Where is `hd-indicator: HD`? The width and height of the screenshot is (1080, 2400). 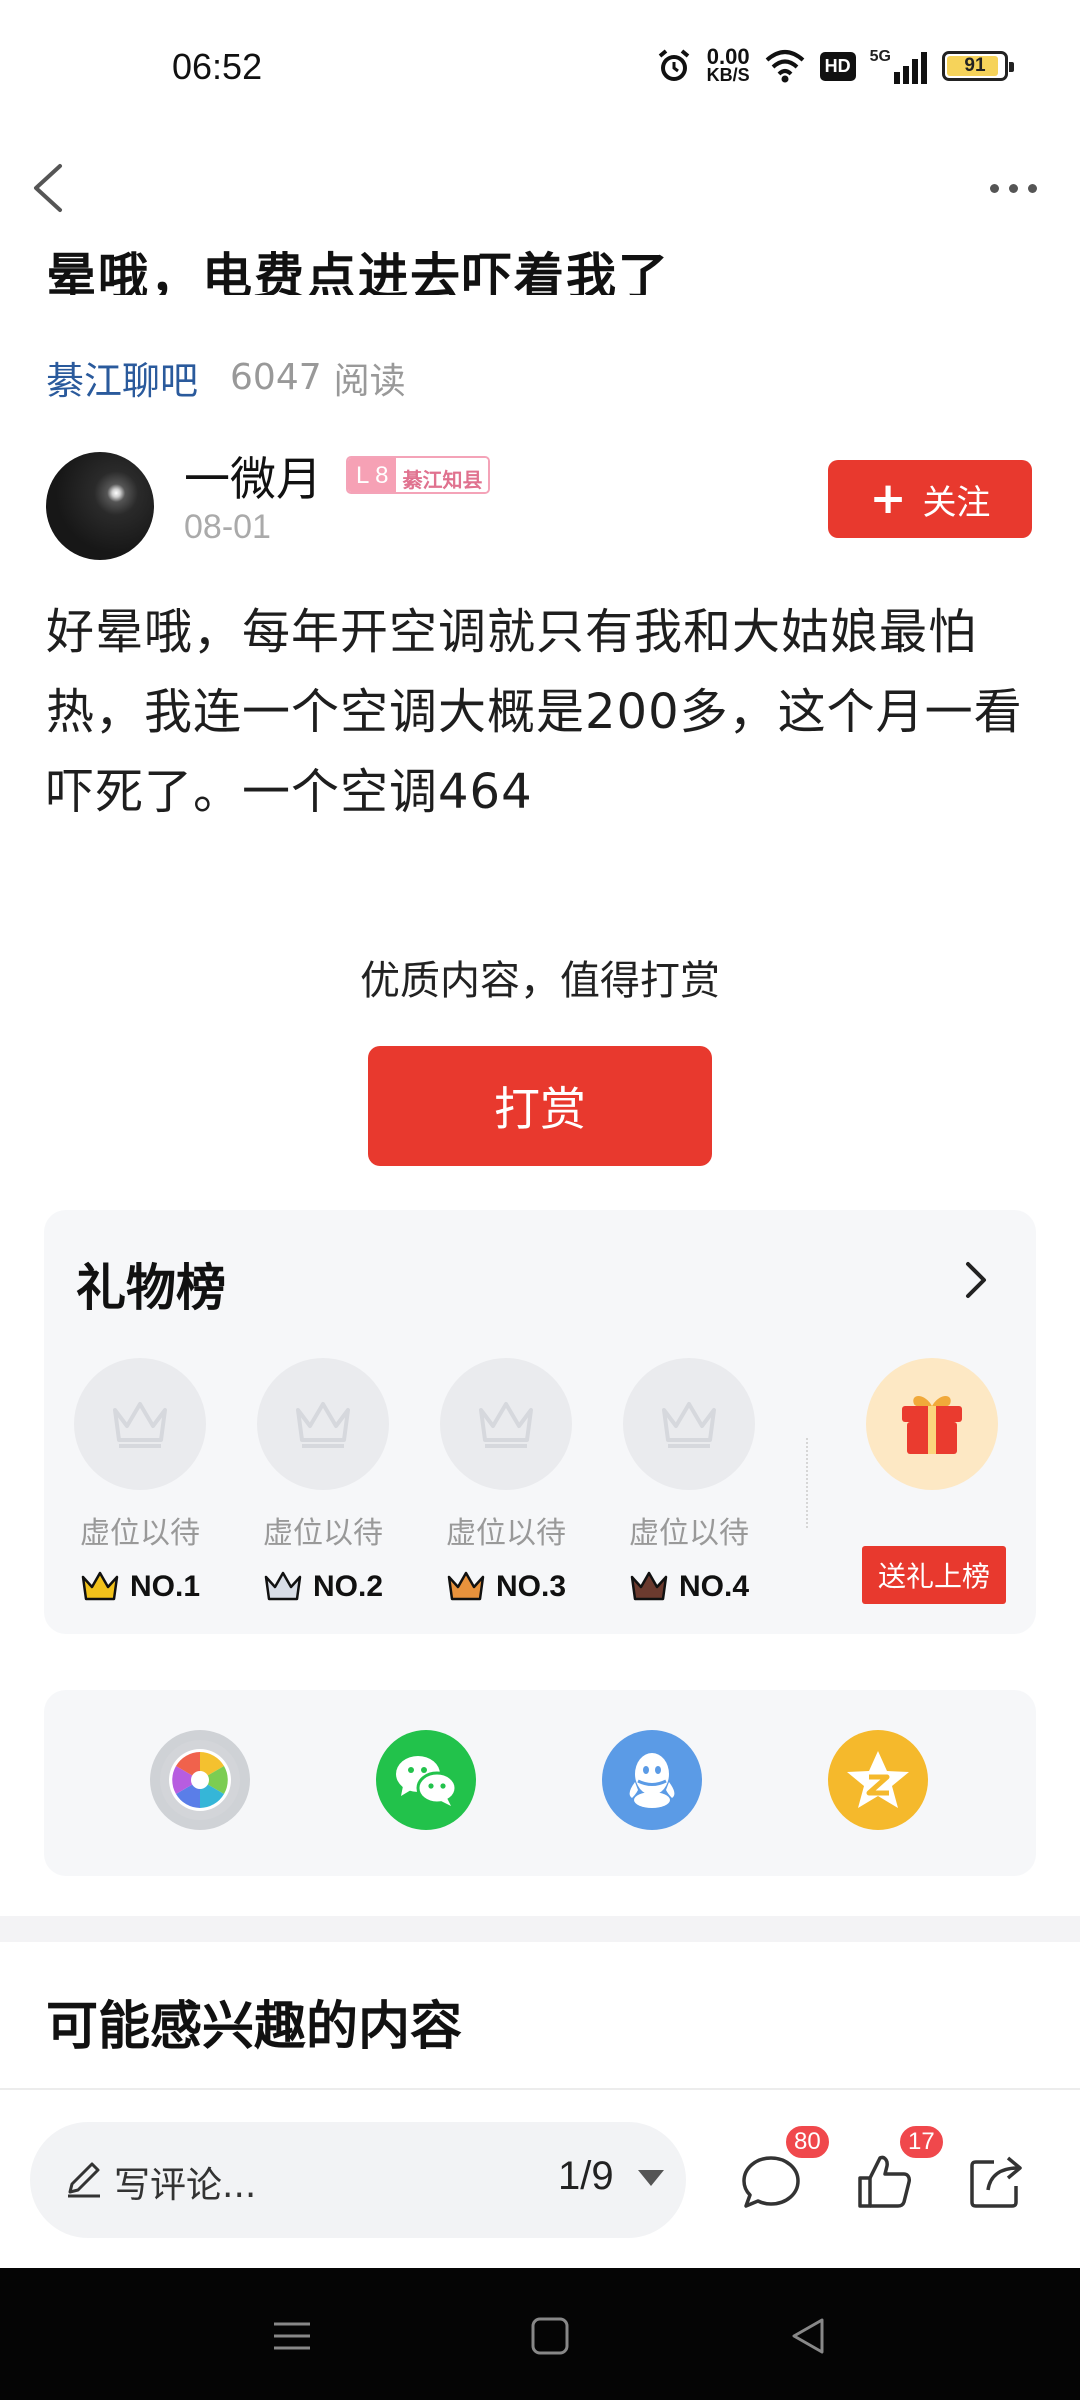 hd-indicator: HD is located at coordinates (837, 66).